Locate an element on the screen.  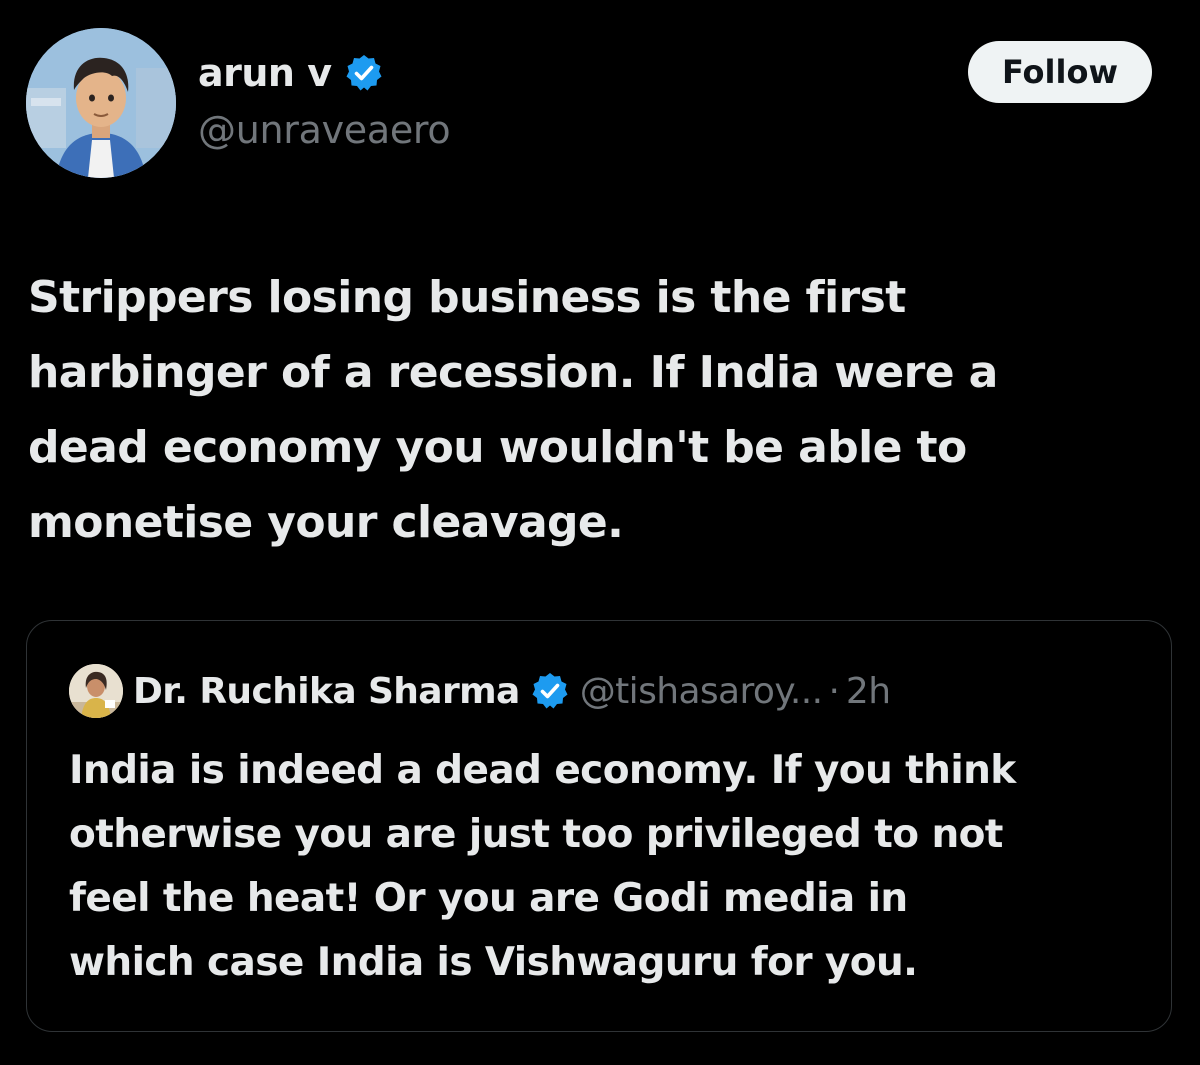
cartoon-man-avatar-icon is located at coordinates (101, 103).